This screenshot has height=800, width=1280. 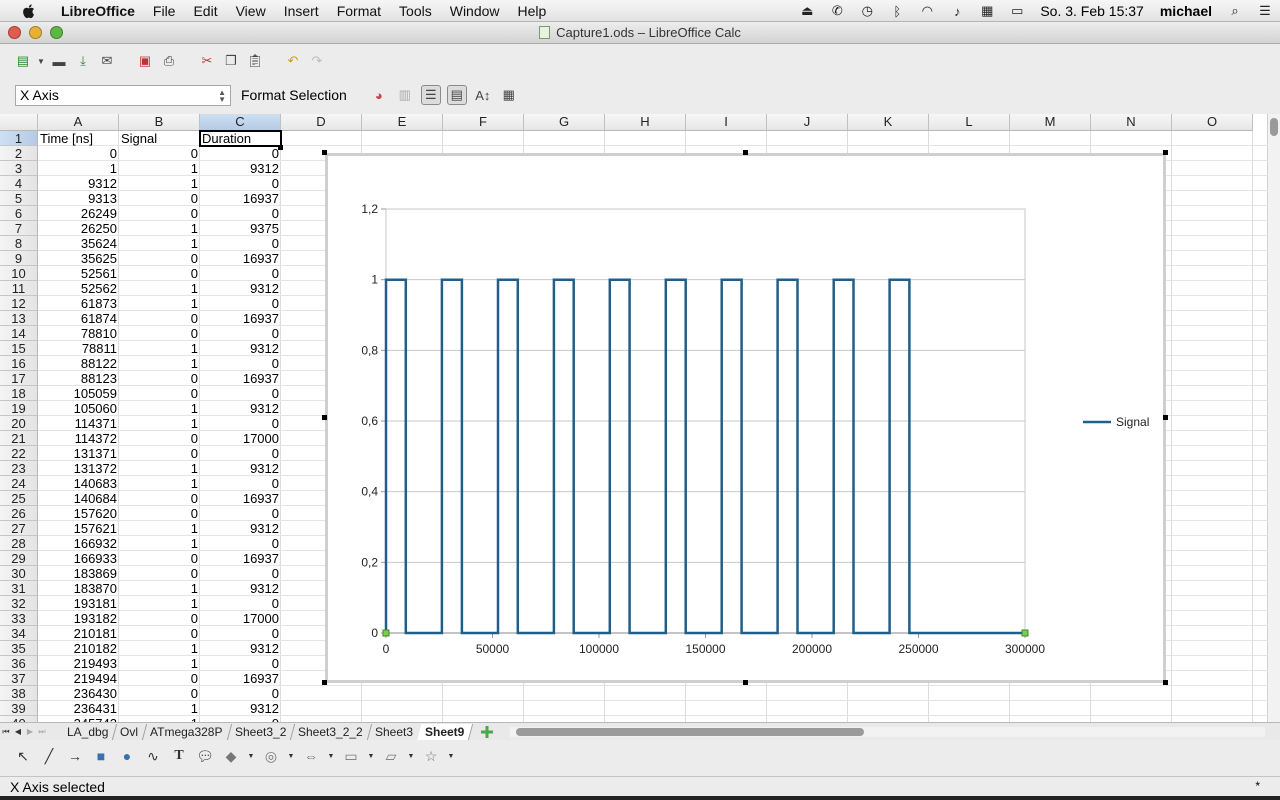 I want to click on calendar-icon: ▦, so click(x=987, y=11).